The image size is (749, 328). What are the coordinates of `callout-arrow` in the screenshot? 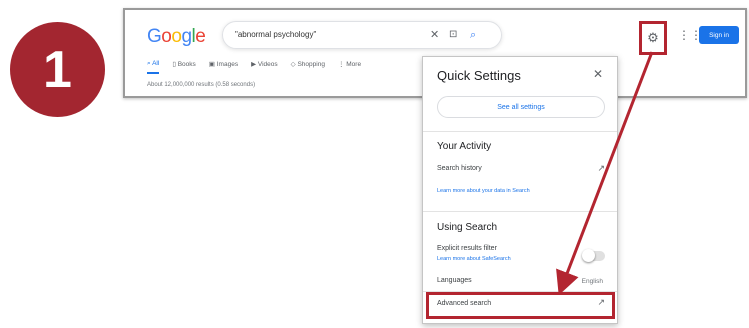 It's located at (605, 173).